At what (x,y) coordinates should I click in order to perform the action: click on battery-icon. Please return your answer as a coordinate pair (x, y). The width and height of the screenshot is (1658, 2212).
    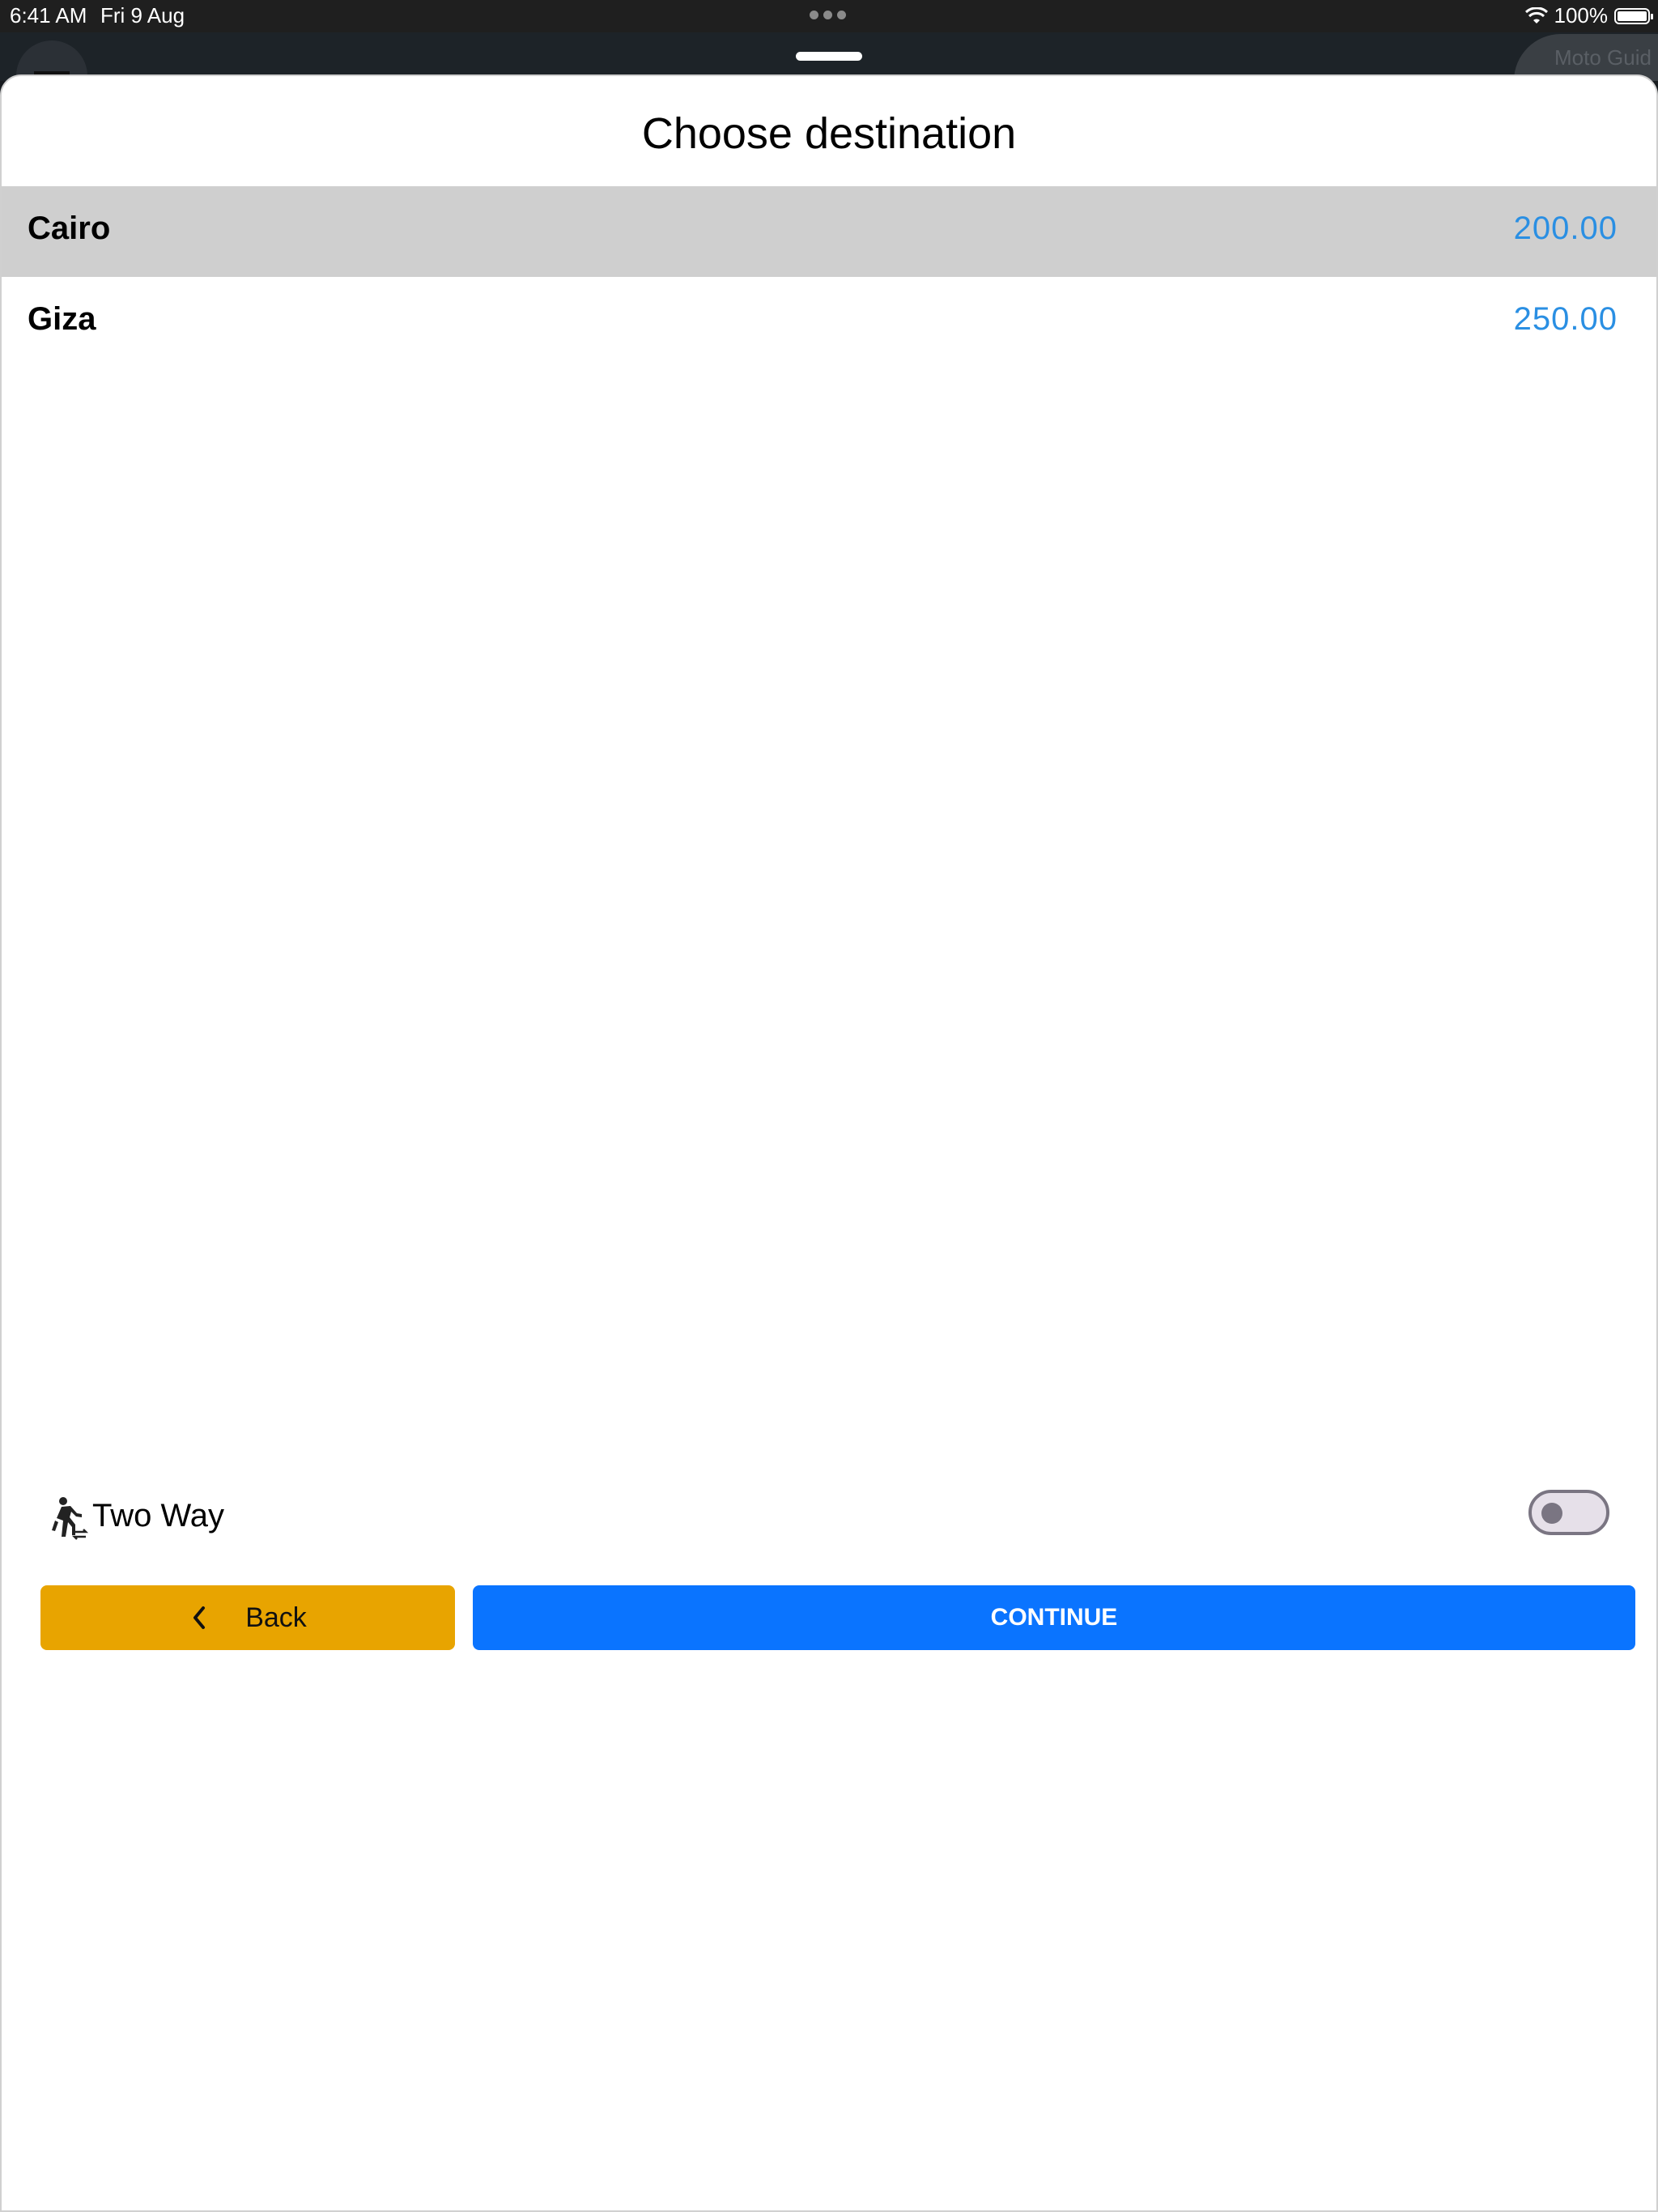
    Looking at the image, I should click on (1633, 16).